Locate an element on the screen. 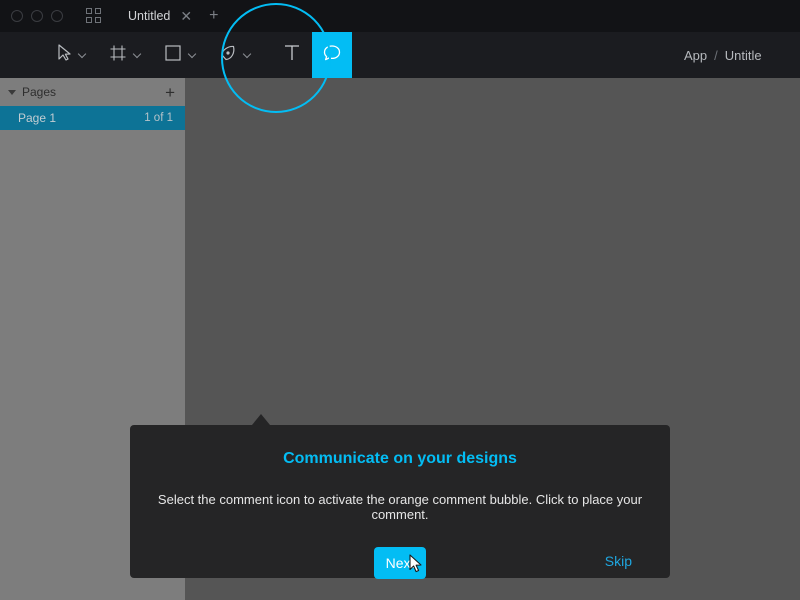  title-bar: Untitled ✕ + is located at coordinates (400, 16).